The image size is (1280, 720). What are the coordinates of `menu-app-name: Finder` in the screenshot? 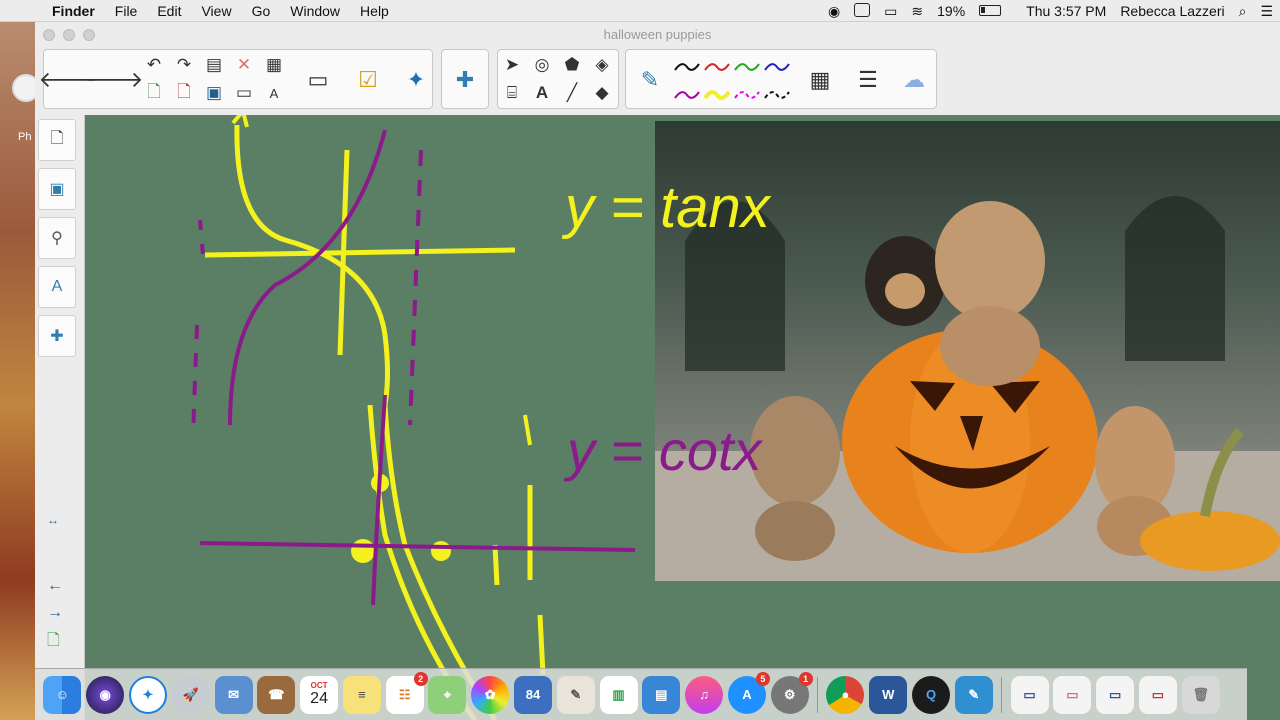 It's located at (73, 11).